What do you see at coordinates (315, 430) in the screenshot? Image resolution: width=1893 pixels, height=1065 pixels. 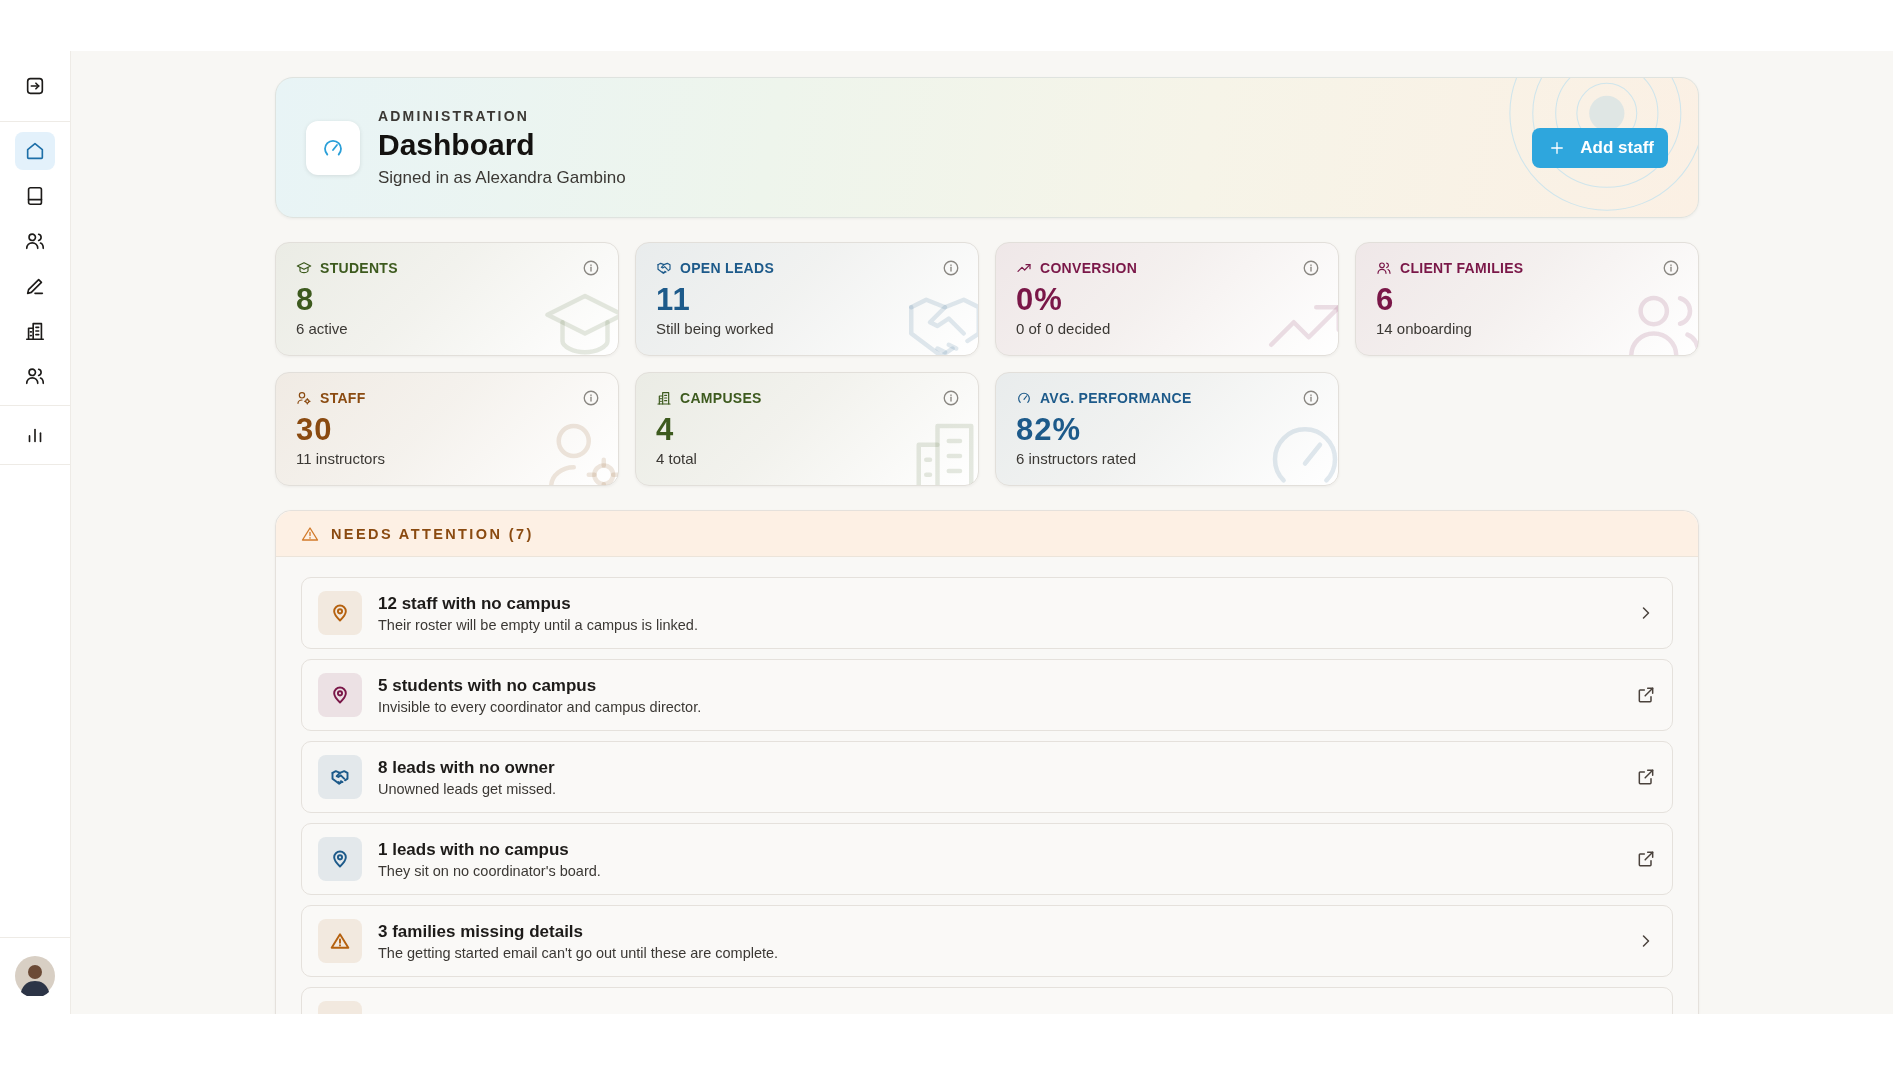 I see `stat-value: 30` at bounding box center [315, 430].